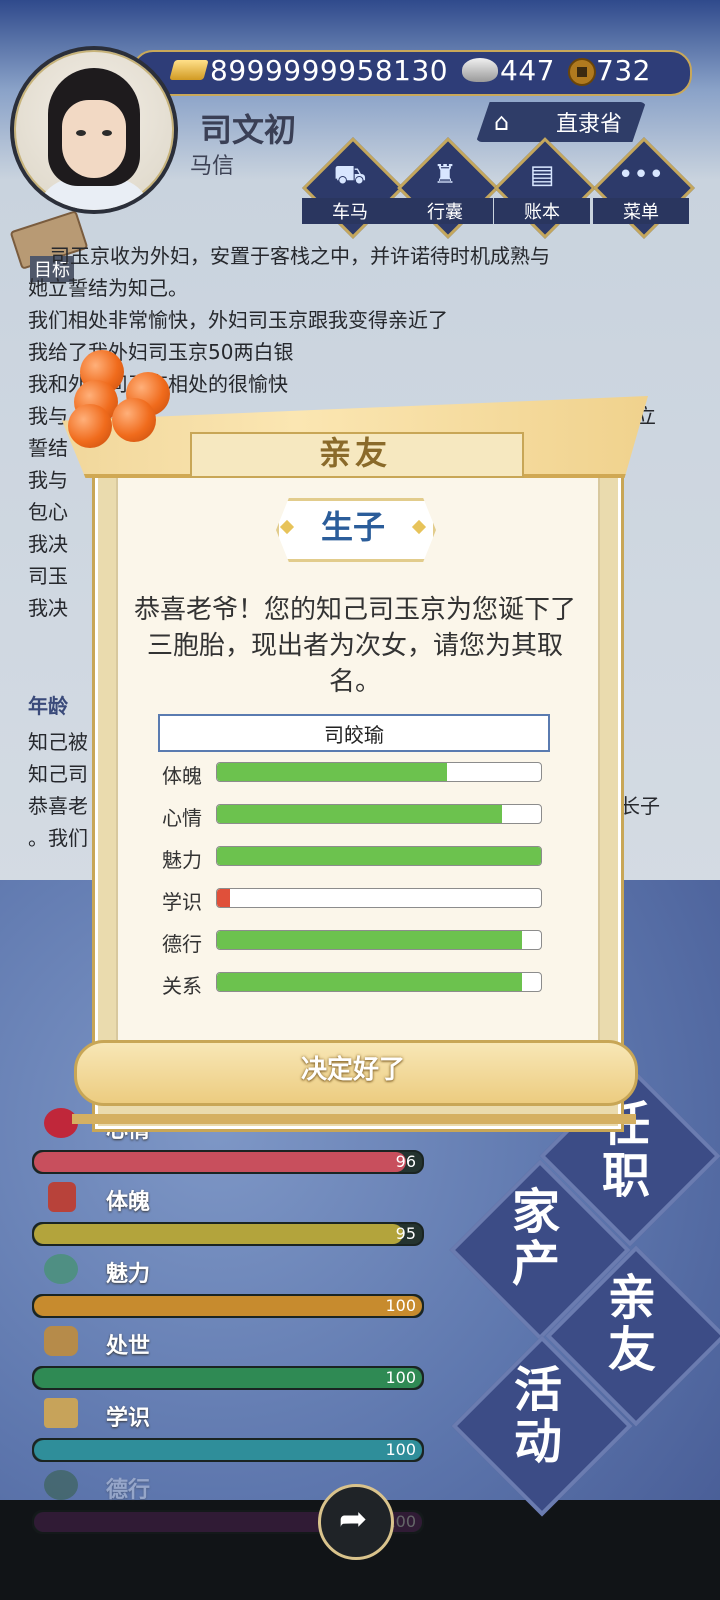 Image resolution: width=720 pixels, height=1600 pixels. I want to click on log-line: 。我们, so click(58, 838).